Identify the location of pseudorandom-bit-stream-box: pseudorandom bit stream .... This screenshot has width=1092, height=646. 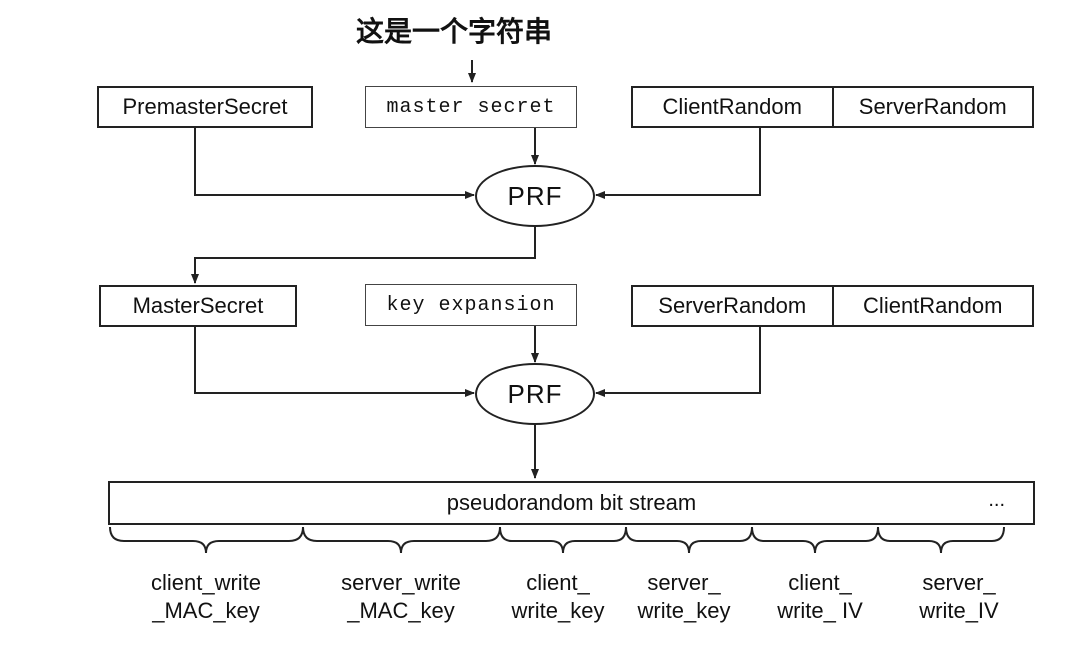
(571, 503).